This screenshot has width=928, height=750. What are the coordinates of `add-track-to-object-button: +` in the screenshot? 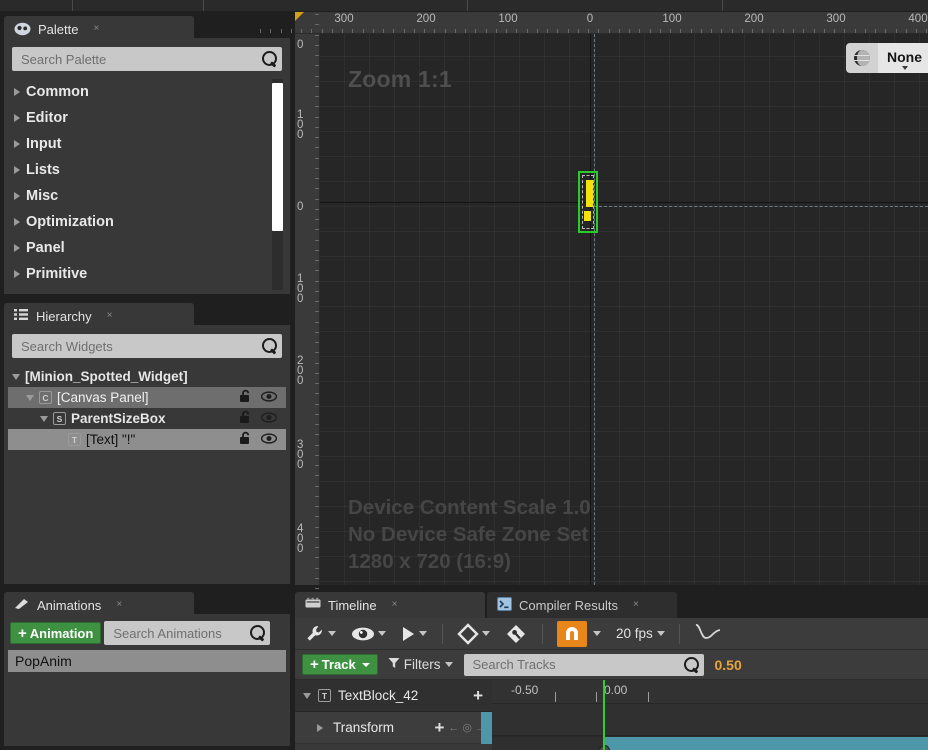 It's located at (482, 696).